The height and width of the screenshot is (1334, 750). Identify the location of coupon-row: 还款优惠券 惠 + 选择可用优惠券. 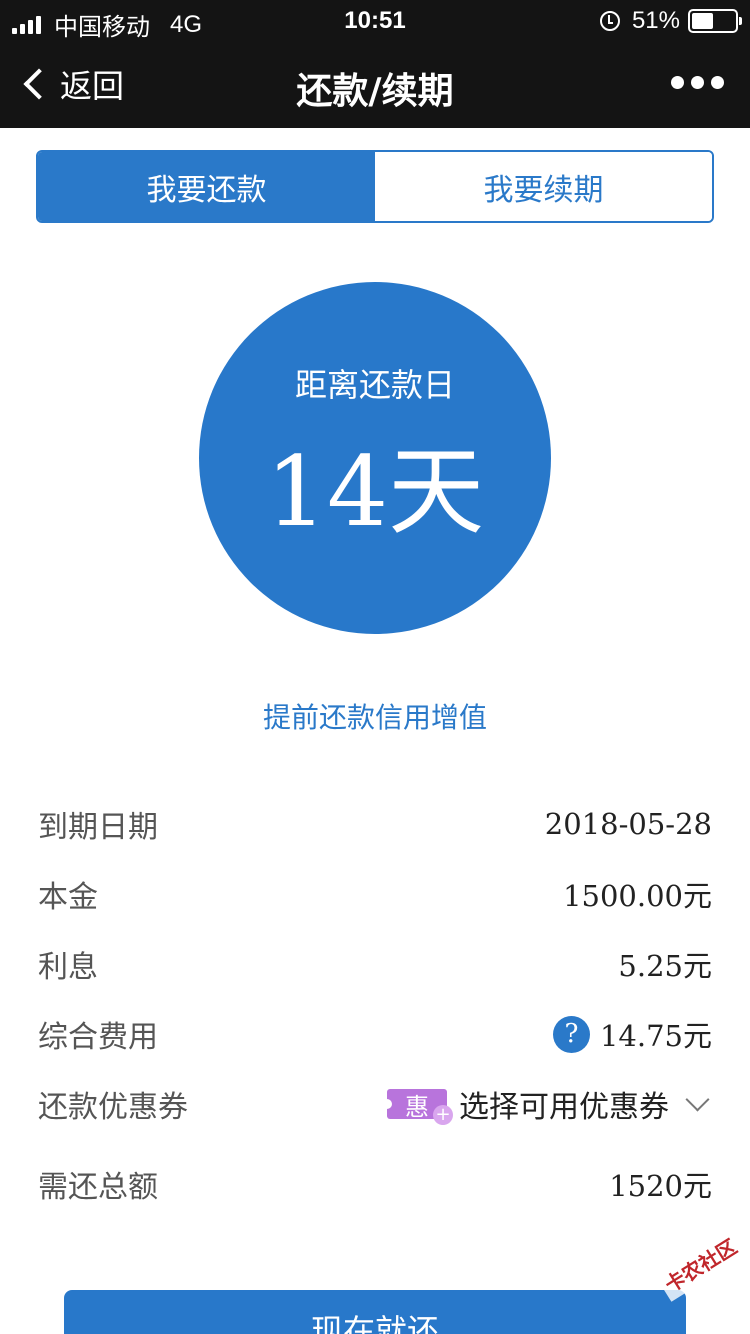
(375, 1104).